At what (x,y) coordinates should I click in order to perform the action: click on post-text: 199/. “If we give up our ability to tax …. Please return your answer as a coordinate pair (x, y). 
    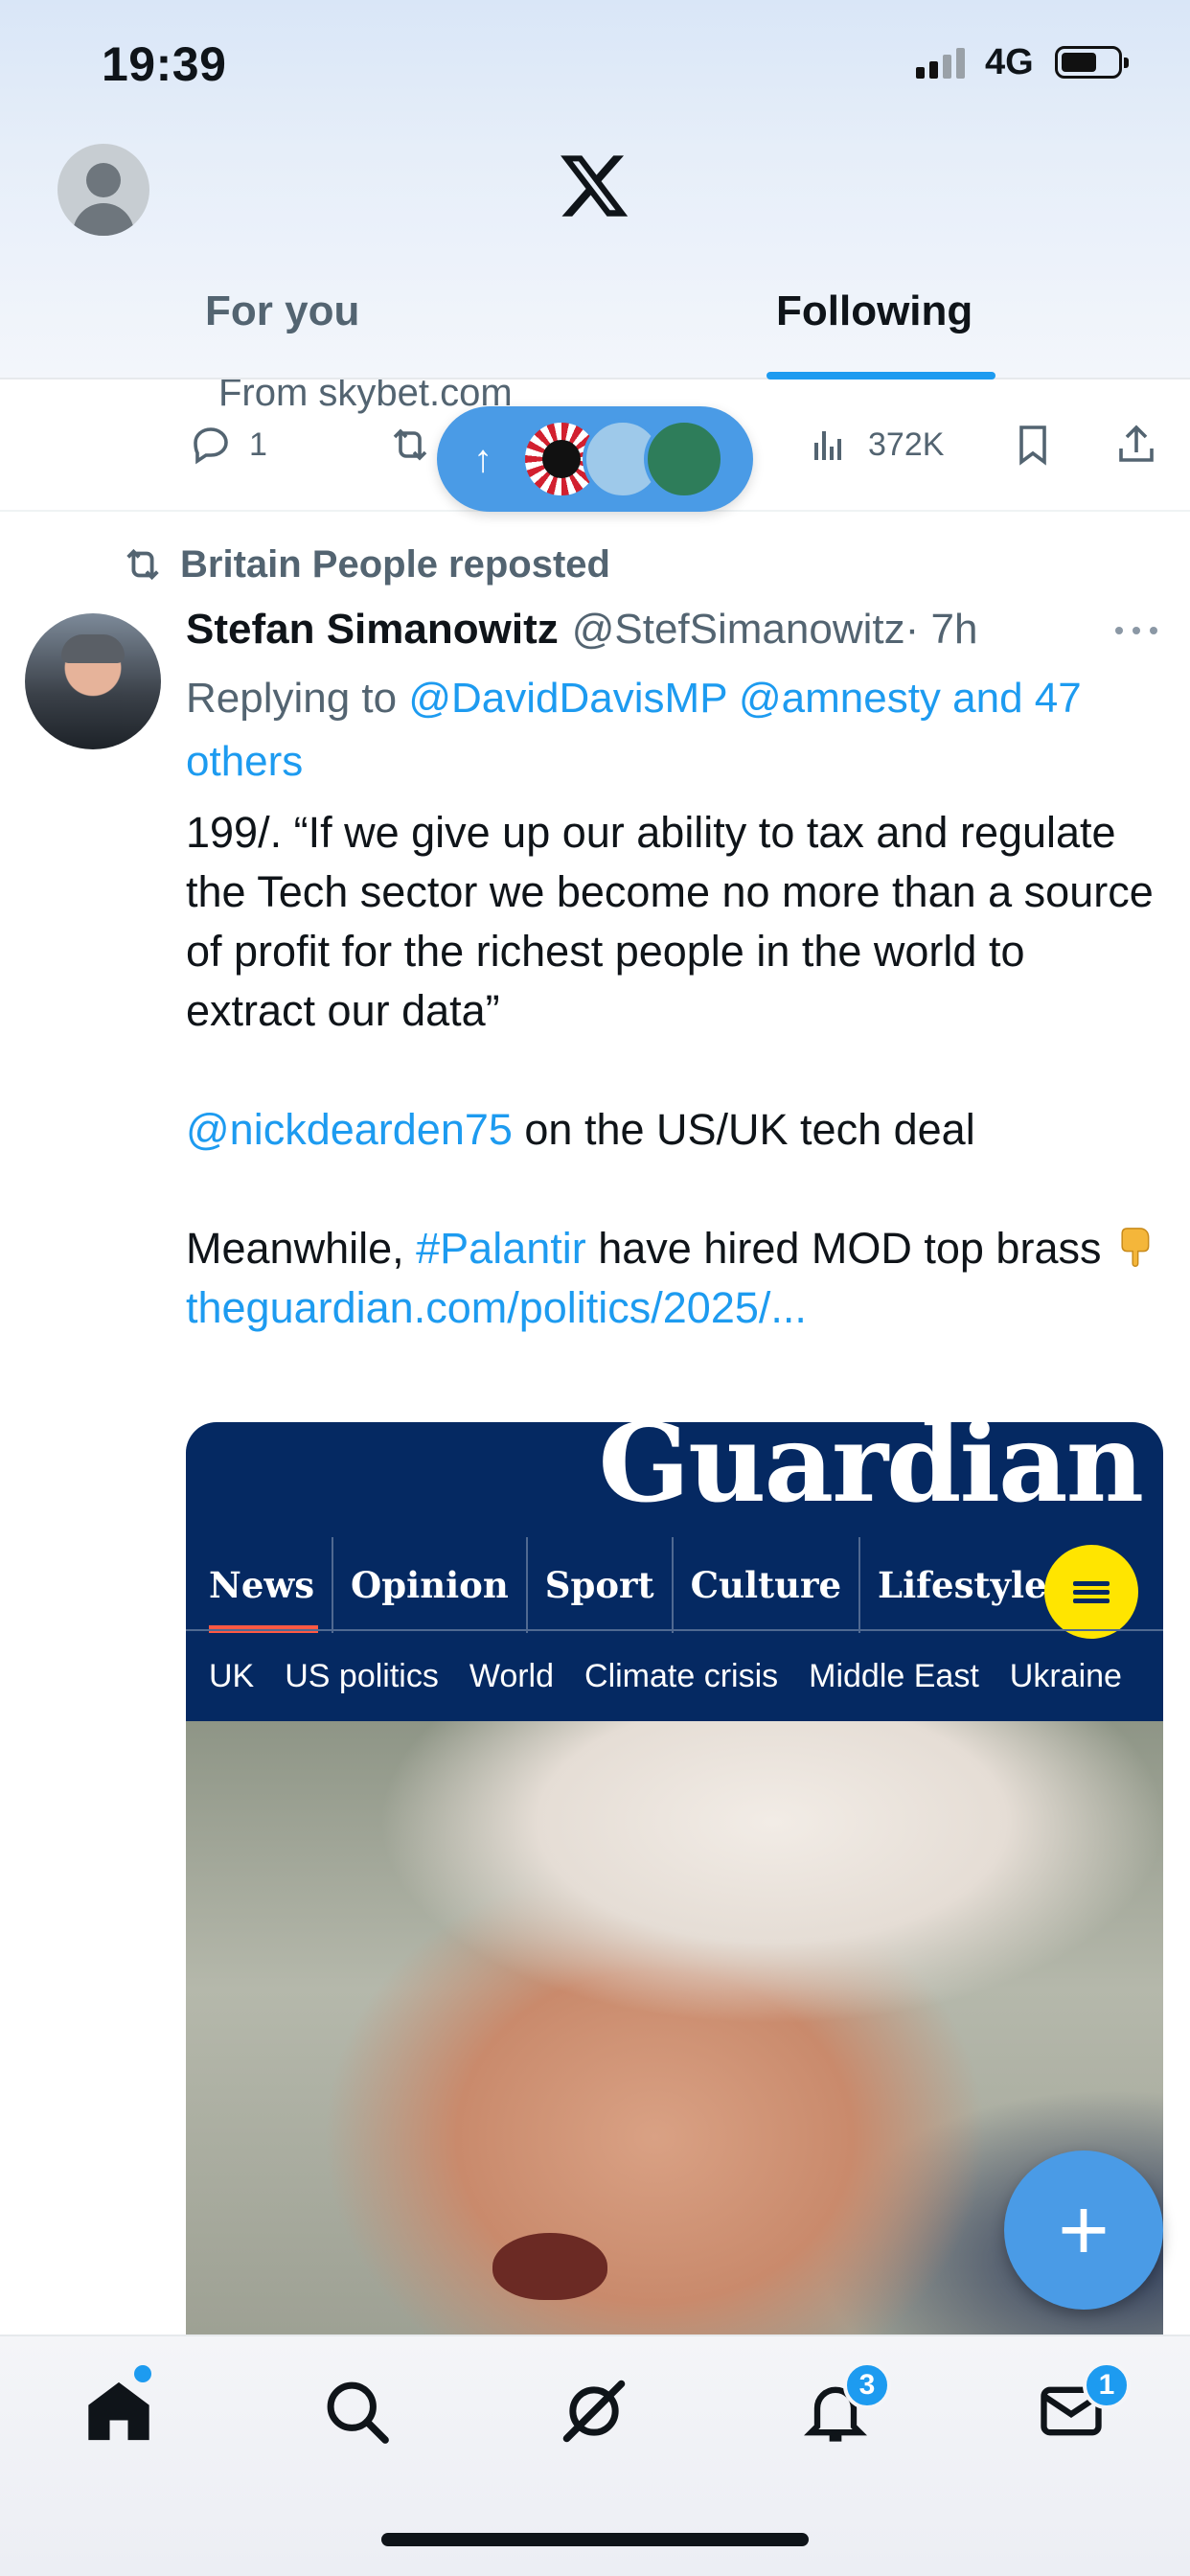
    Looking at the image, I should click on (670, 922).